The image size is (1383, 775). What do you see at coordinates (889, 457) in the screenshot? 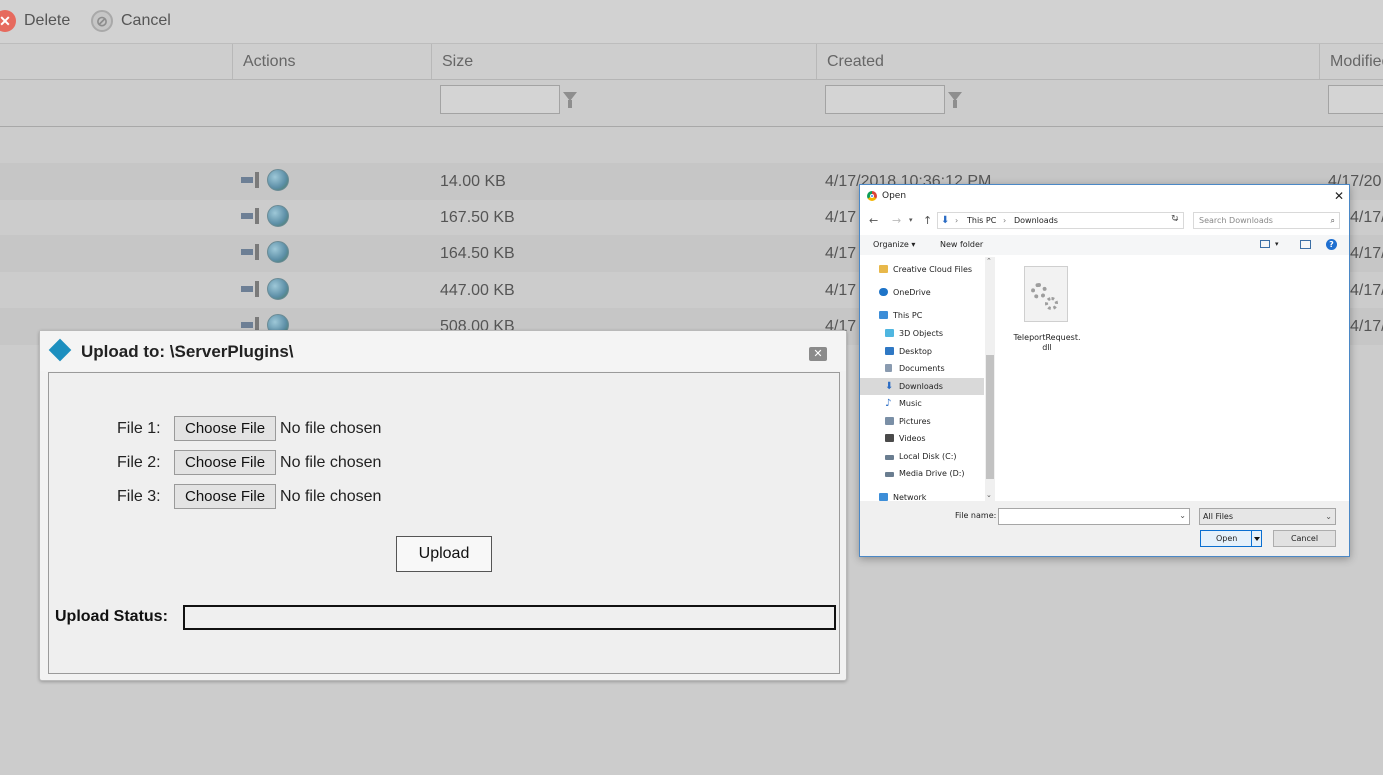
I see `drive-icon` at bounding box center [889, 457].